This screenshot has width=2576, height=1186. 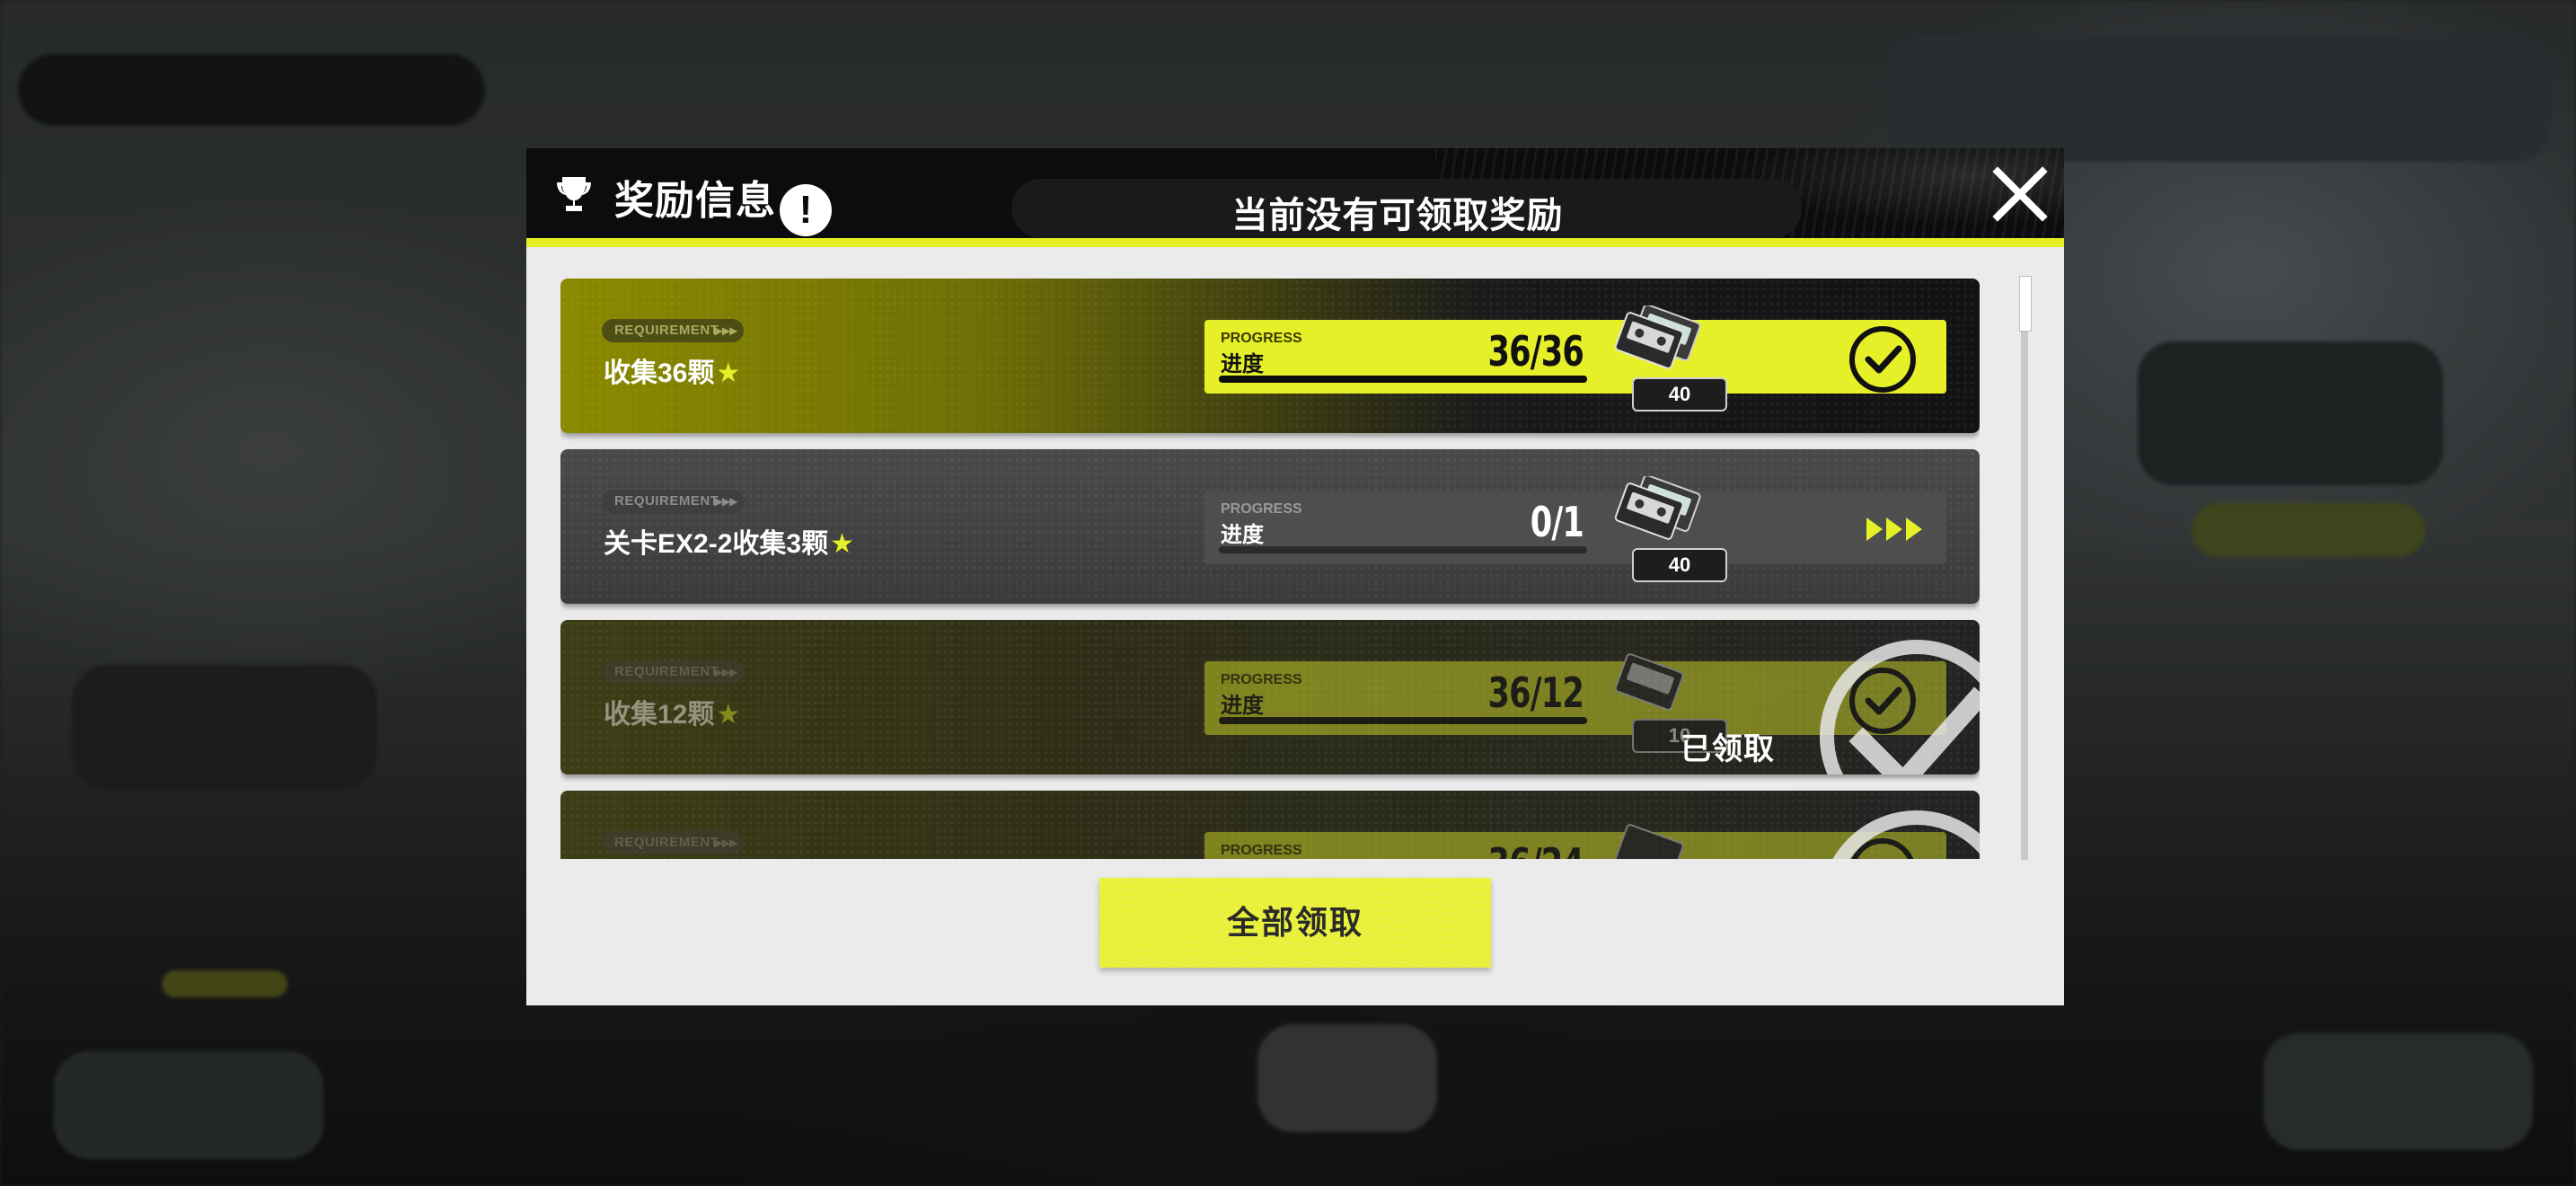 What do you see at coordinates (574, 194) in the screenshot?
I see `trophy-icon` at bounding box center [574, 194].